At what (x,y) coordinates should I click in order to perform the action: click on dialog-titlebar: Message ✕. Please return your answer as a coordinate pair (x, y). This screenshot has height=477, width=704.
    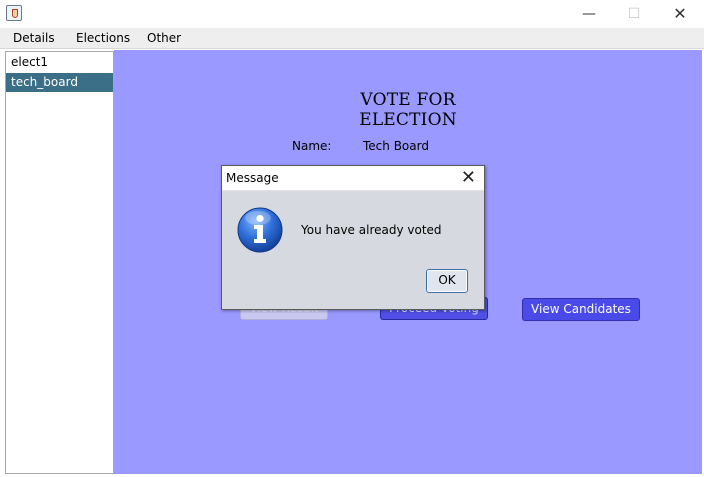
    Looking at the image, I should click on (353, 178).